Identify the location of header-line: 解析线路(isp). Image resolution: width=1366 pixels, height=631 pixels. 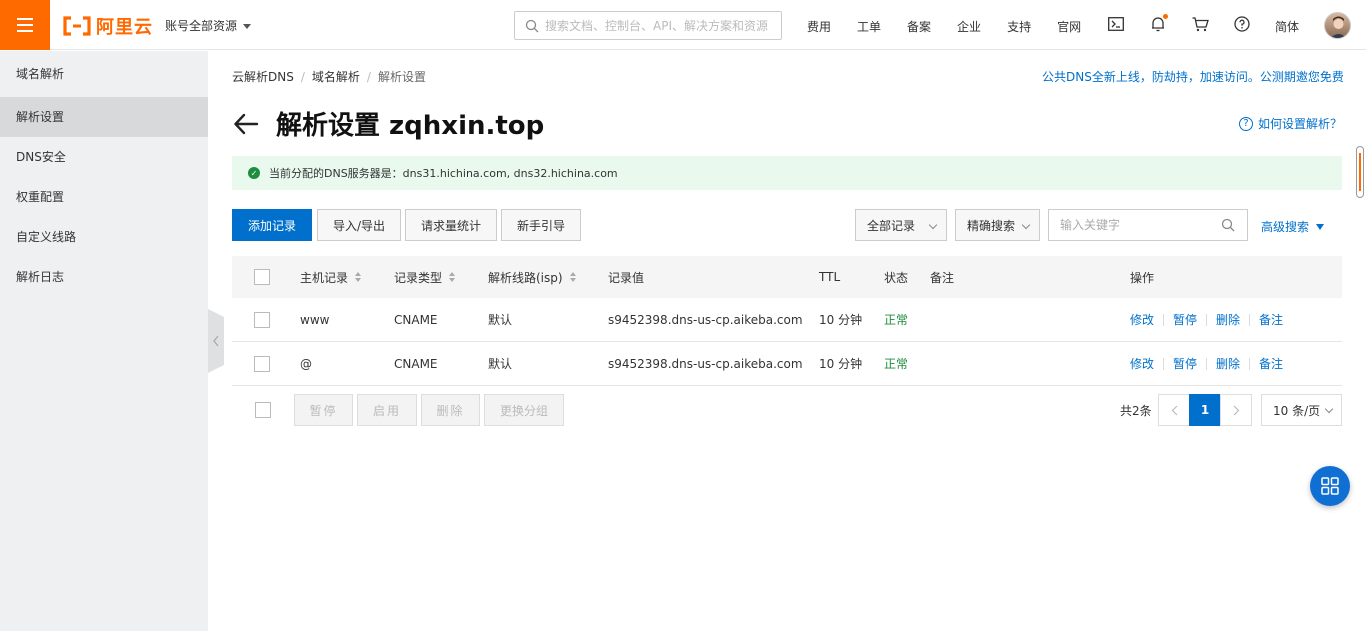
(532, 277).